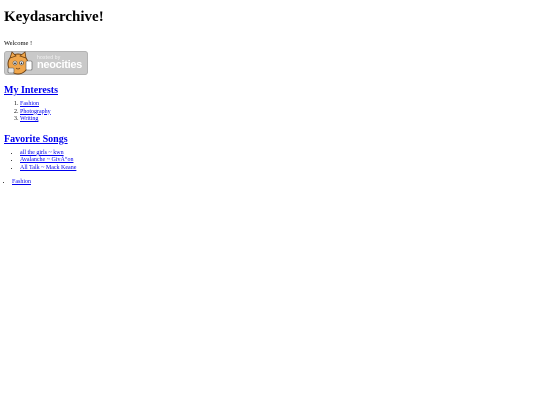 The height and width of the screenshot is (414, 540). Describe the element at coordinates (270, 140) in the screenshot. I see `songs-heading: Favorite Songs` at that location.